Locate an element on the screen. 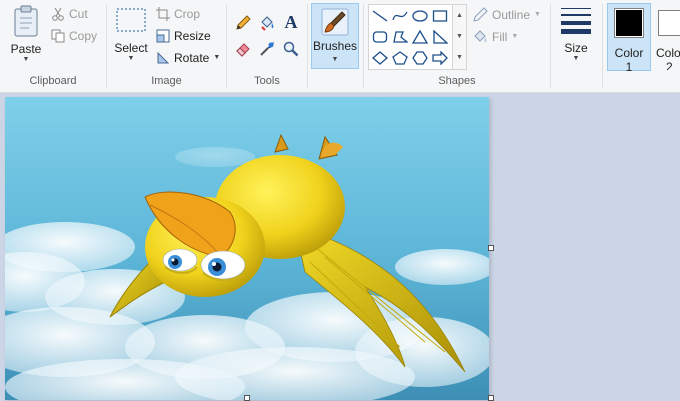 The height and width of the screenshot is (401, 680). color2-label-line2: 2 is located at coordinates (669, 65).